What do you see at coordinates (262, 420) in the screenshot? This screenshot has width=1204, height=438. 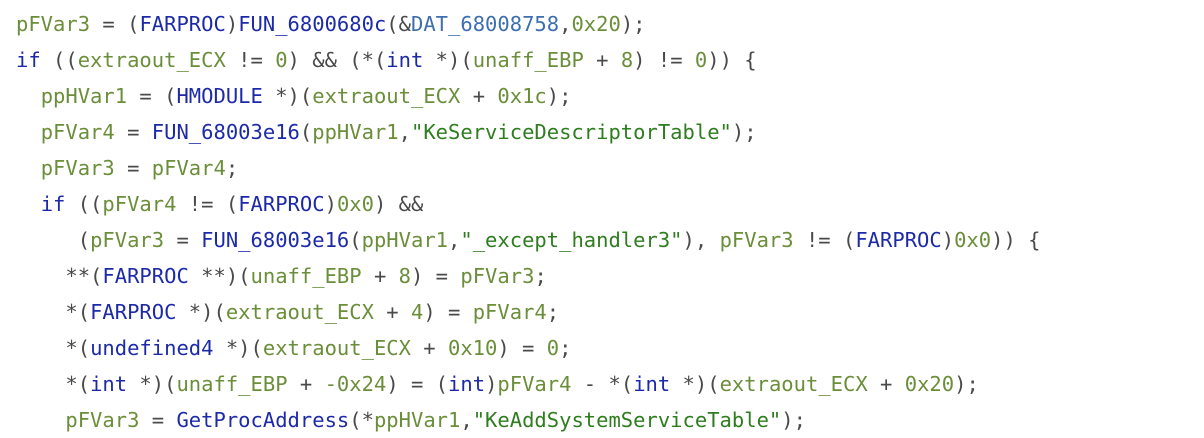 I see `function-token: GetProcAddress` at bounding box center [262, 420].